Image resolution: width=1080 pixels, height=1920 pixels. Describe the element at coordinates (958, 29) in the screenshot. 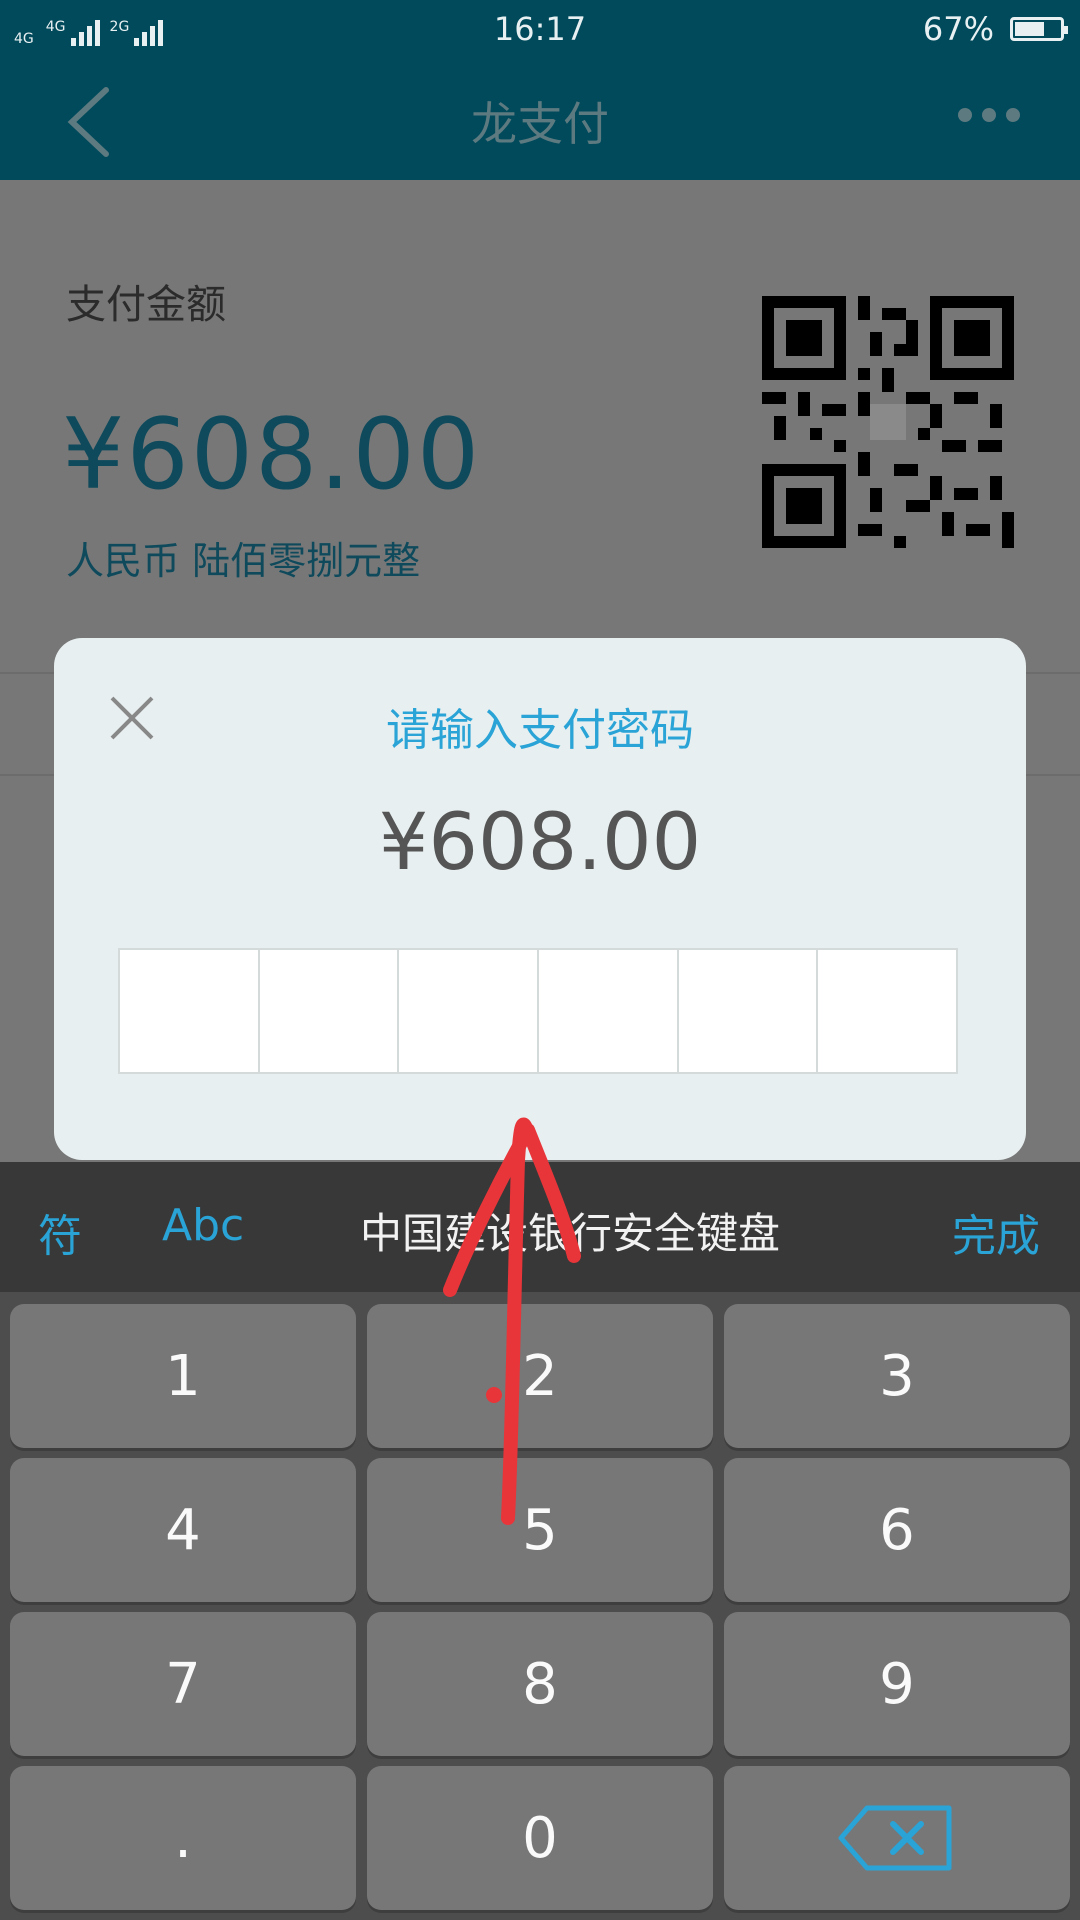

I see `battery-percent: 67%` at that location.